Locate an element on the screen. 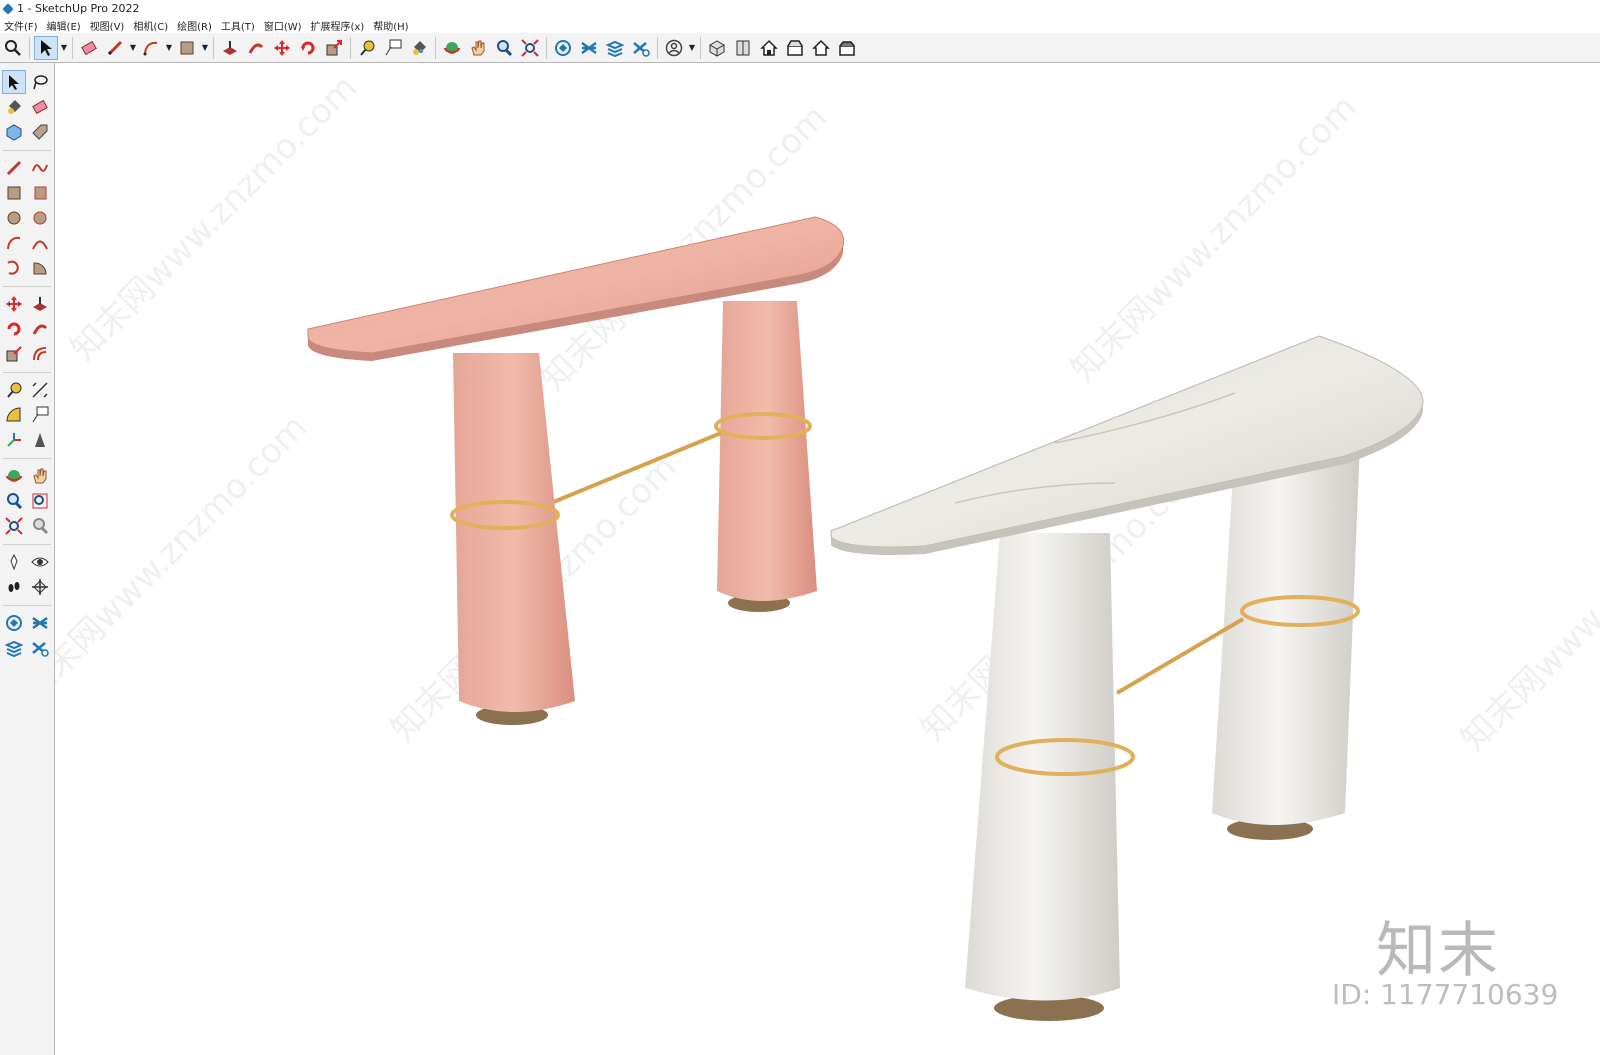 The width and height of the screenshot is (1600, 1055). extension-manager-icon is located at coordinates (641, 49).